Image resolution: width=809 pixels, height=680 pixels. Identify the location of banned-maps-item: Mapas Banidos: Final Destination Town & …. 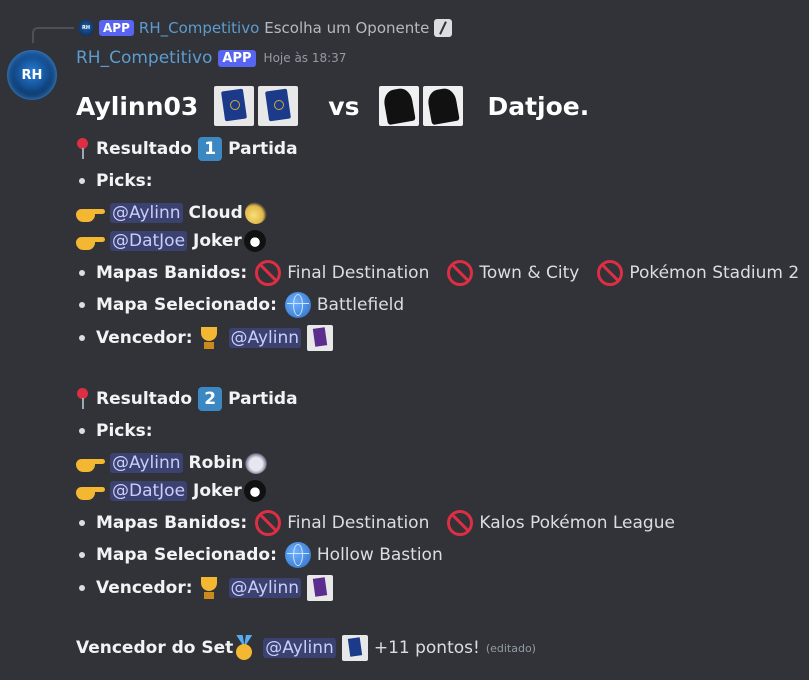
(437, 273).